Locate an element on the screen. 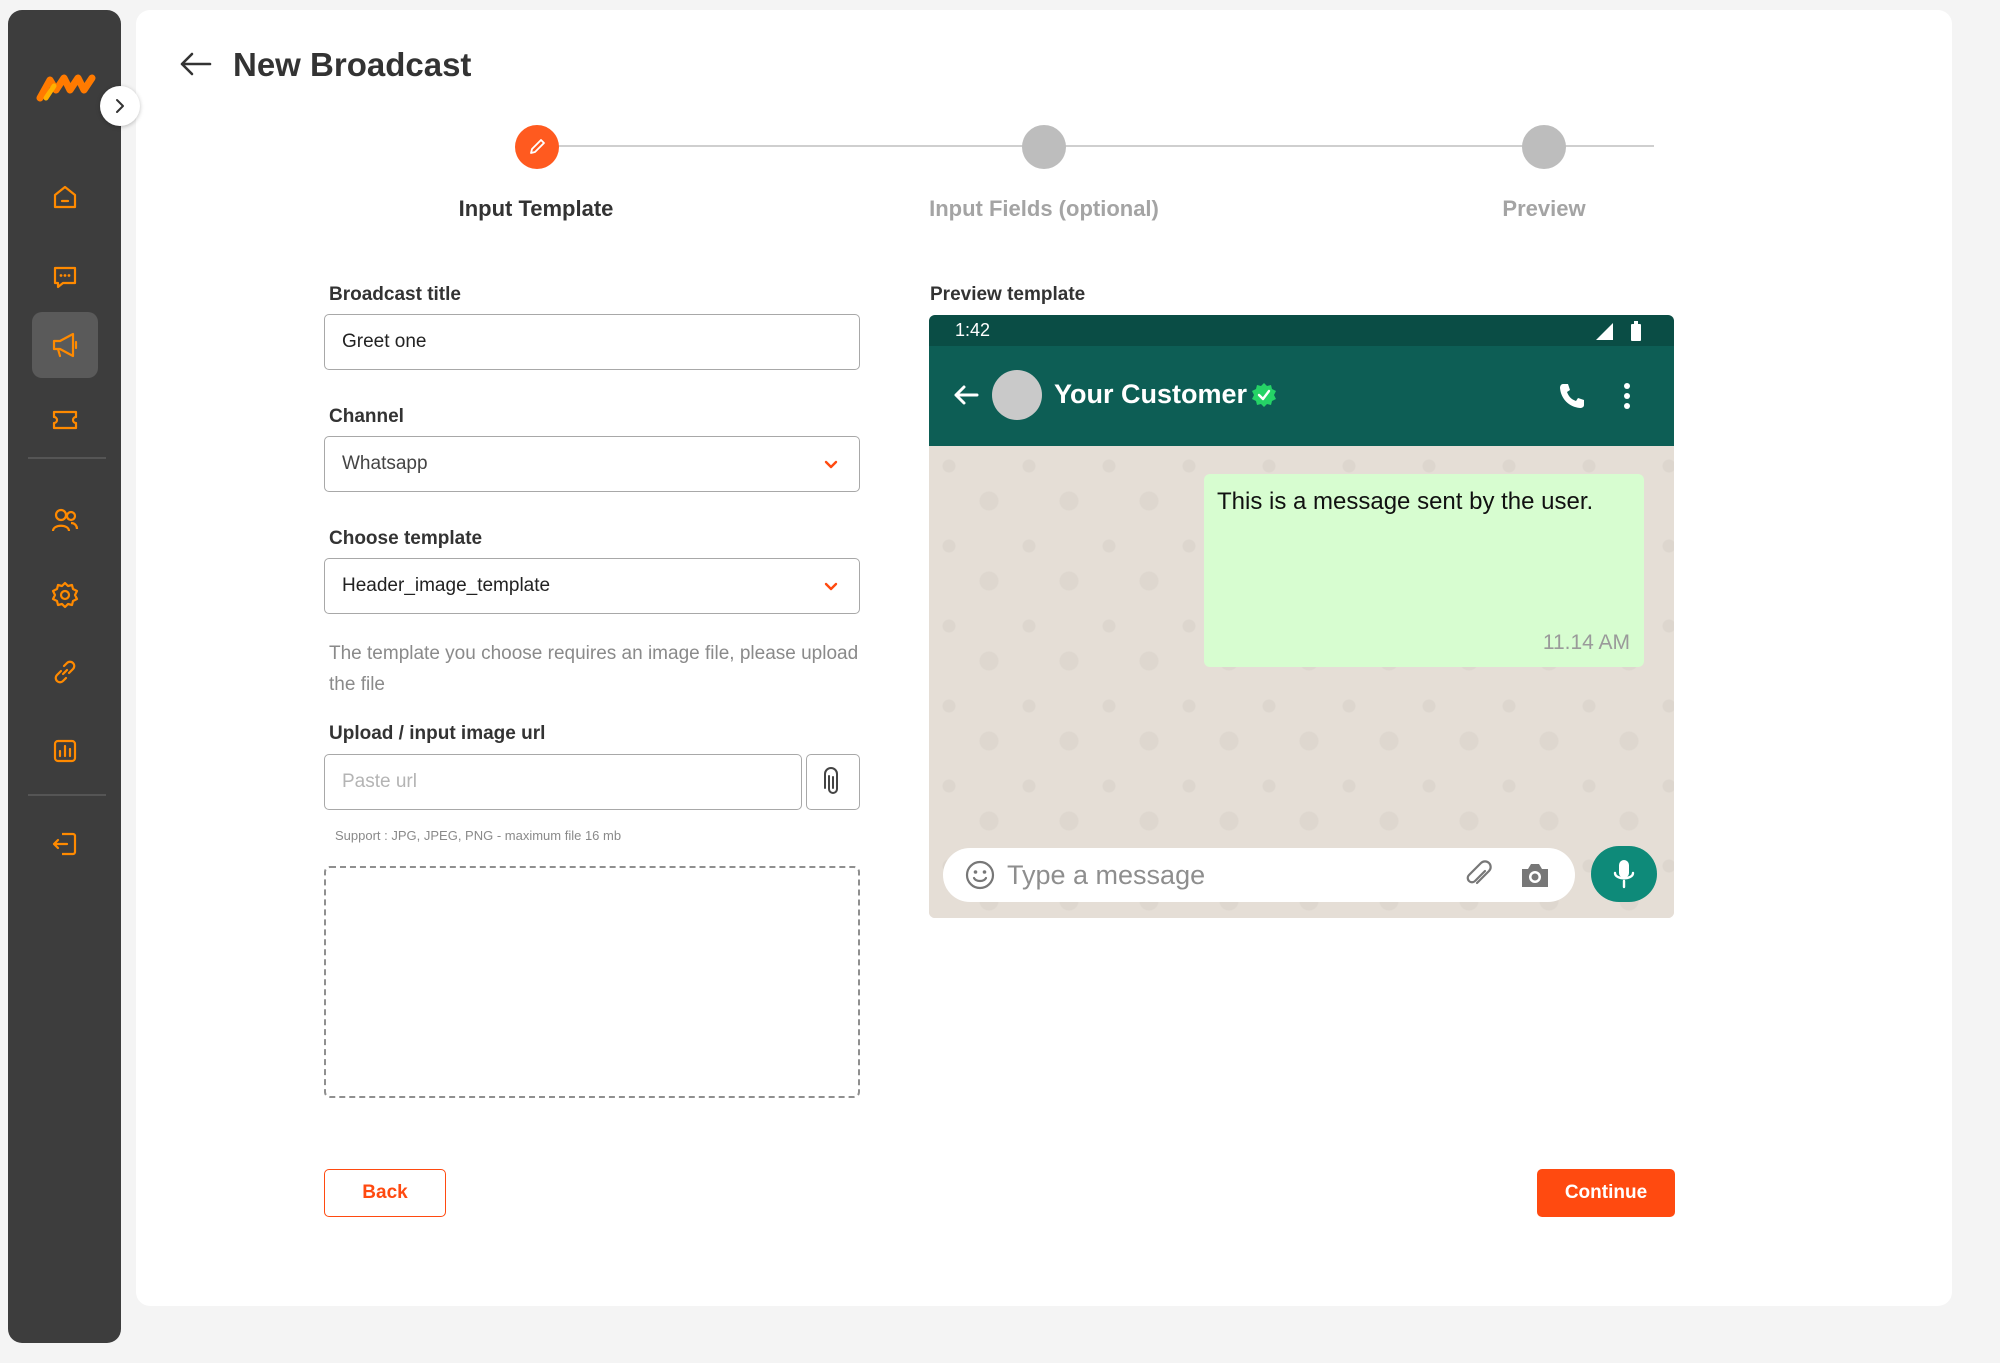 This screenshot has height=1363, width=2000. sidebar-item-contacts is located at coordinates (65, 520).